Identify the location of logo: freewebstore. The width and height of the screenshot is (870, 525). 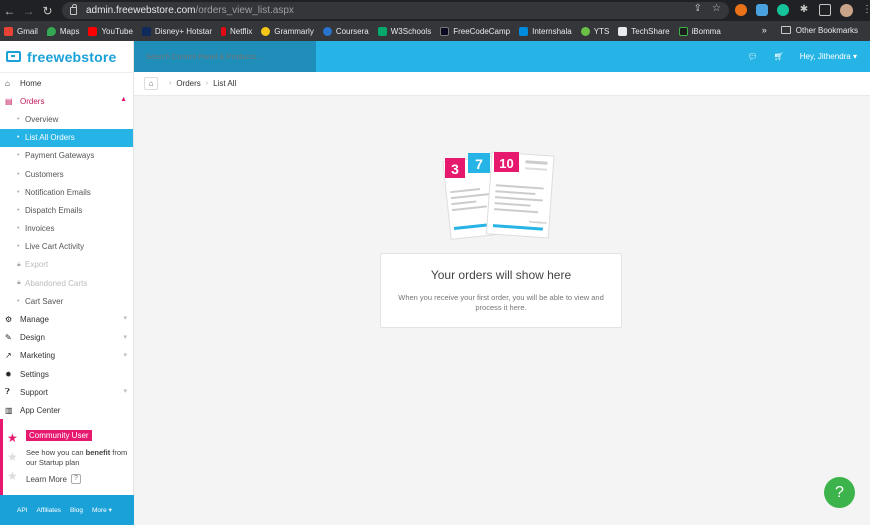
(66, 57).